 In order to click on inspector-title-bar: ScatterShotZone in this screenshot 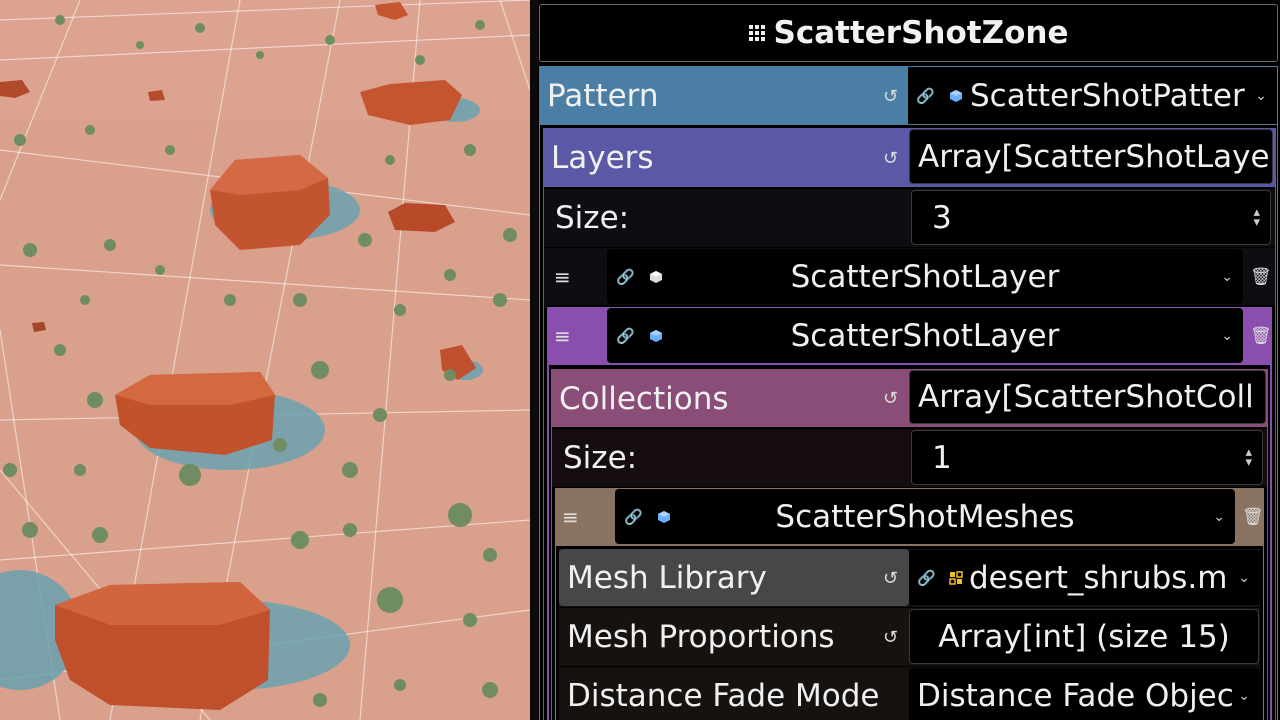, I will do `click(908, 33)`.